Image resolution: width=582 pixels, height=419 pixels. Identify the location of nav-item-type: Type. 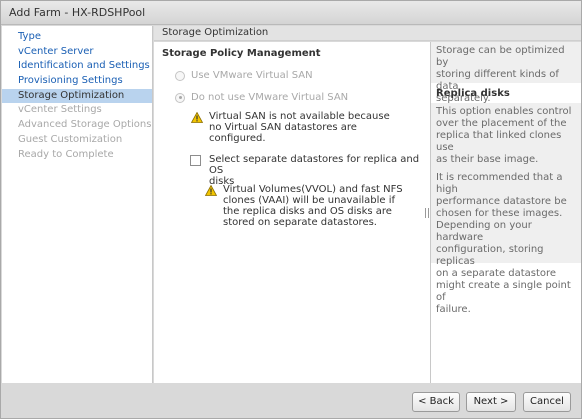
(77, 37).